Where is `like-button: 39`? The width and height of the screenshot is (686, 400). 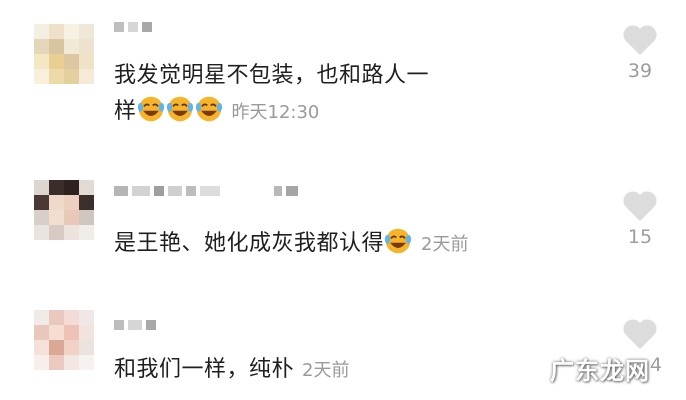 like-button: 39 is located at coordinates (640, 53).